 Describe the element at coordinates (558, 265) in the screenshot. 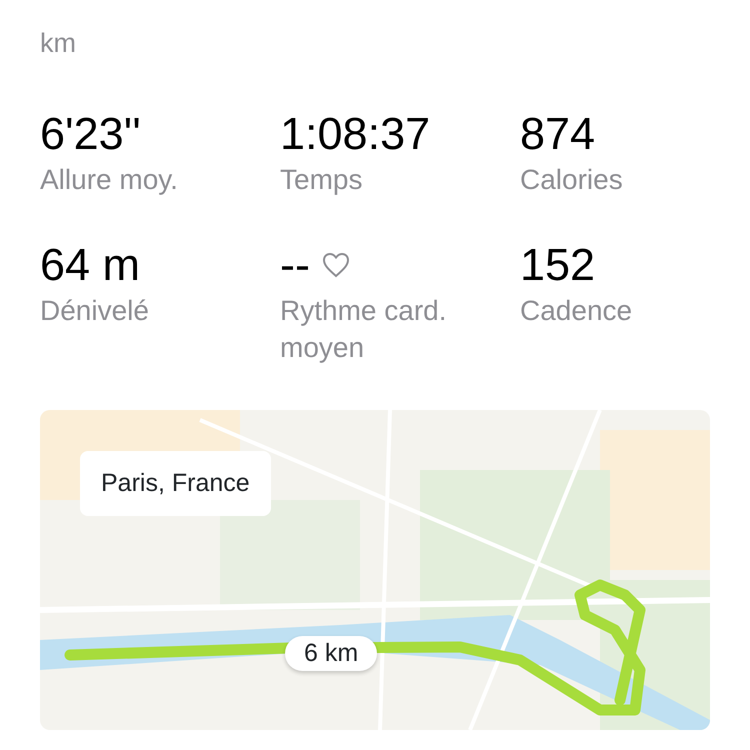

I see `stat-value: 152` at that location.